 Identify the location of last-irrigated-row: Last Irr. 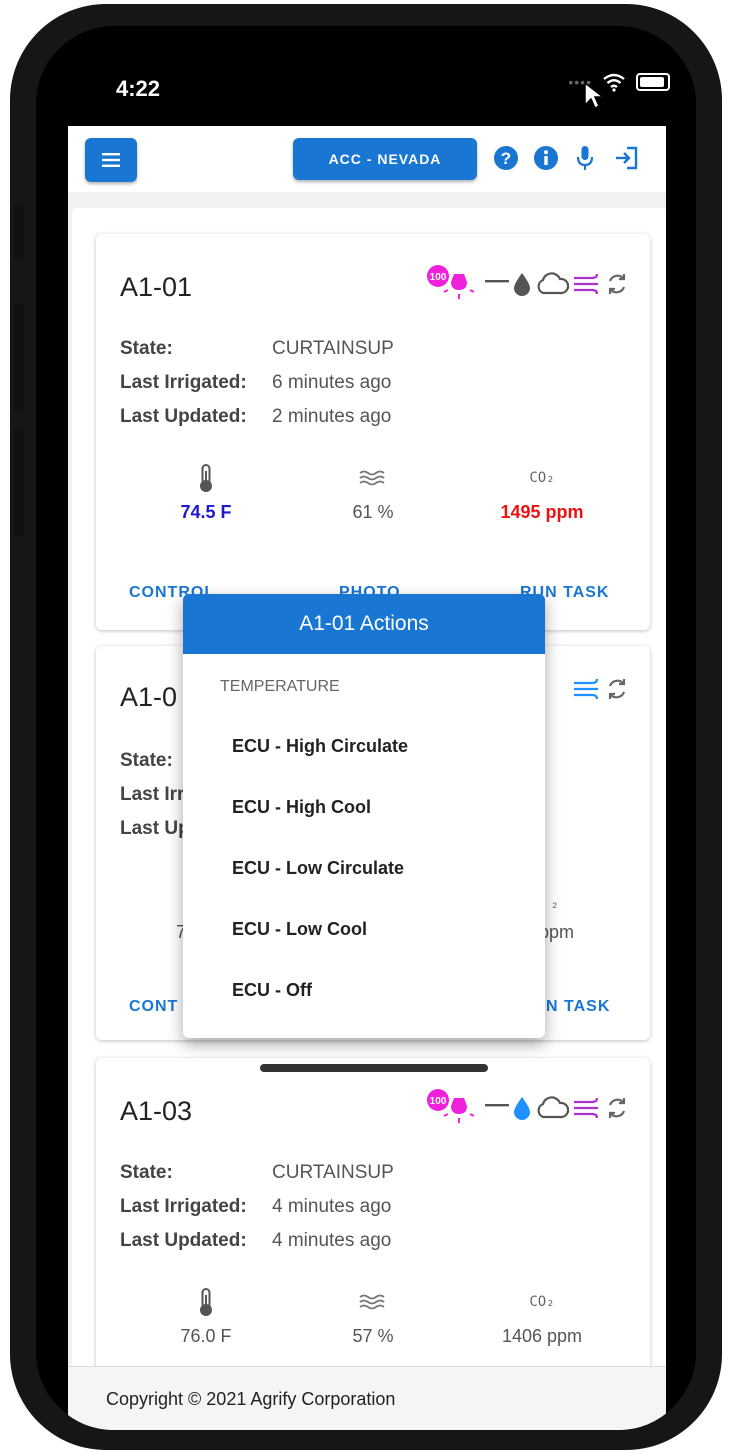
(152, 795).